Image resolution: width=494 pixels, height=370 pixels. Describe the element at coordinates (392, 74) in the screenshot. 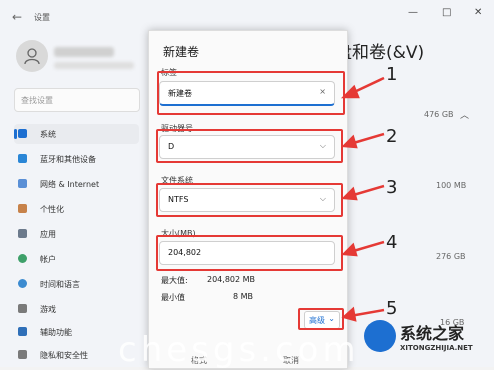

I see `annotation-number-1: 1` at that location.